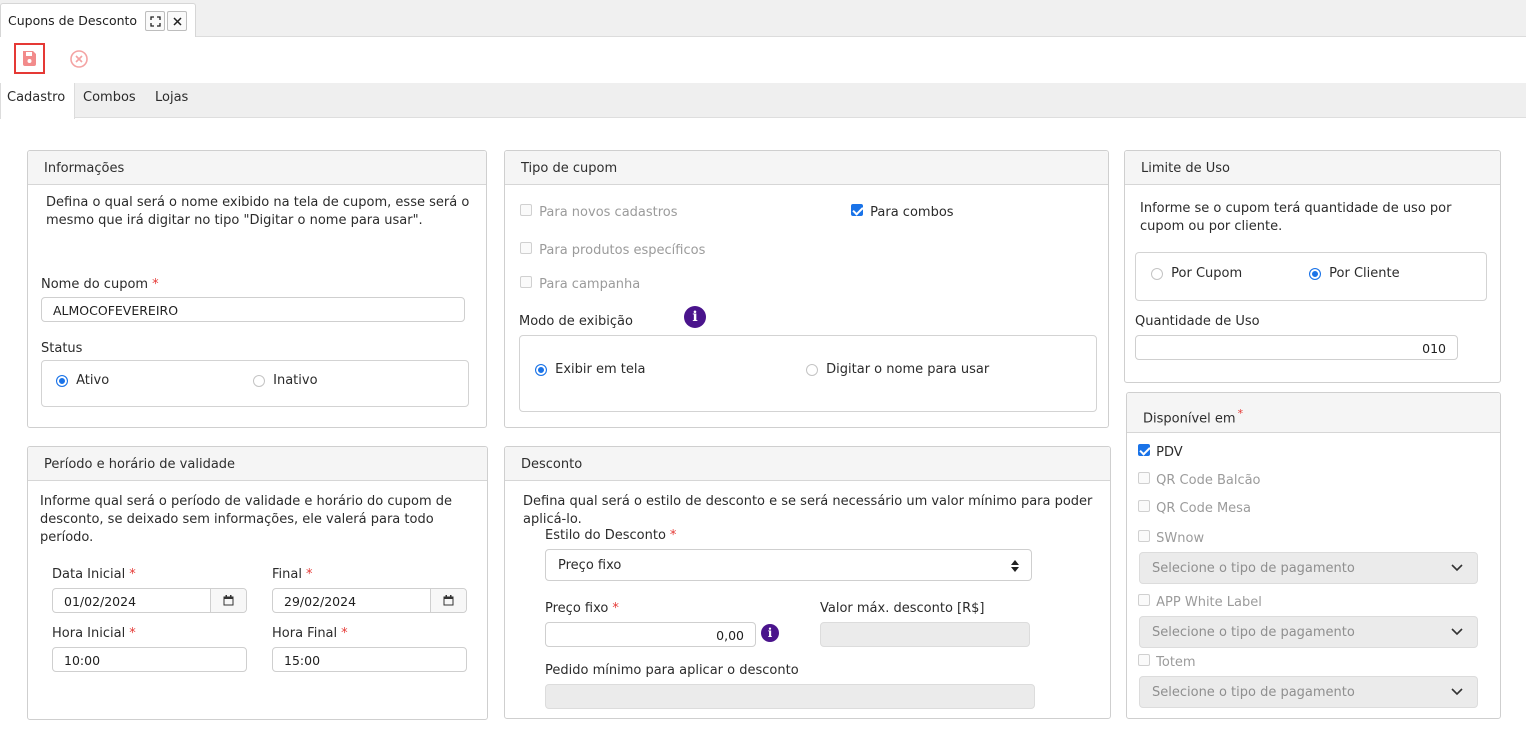  I want to click on pedido-minimo-input, so click(790, 696).